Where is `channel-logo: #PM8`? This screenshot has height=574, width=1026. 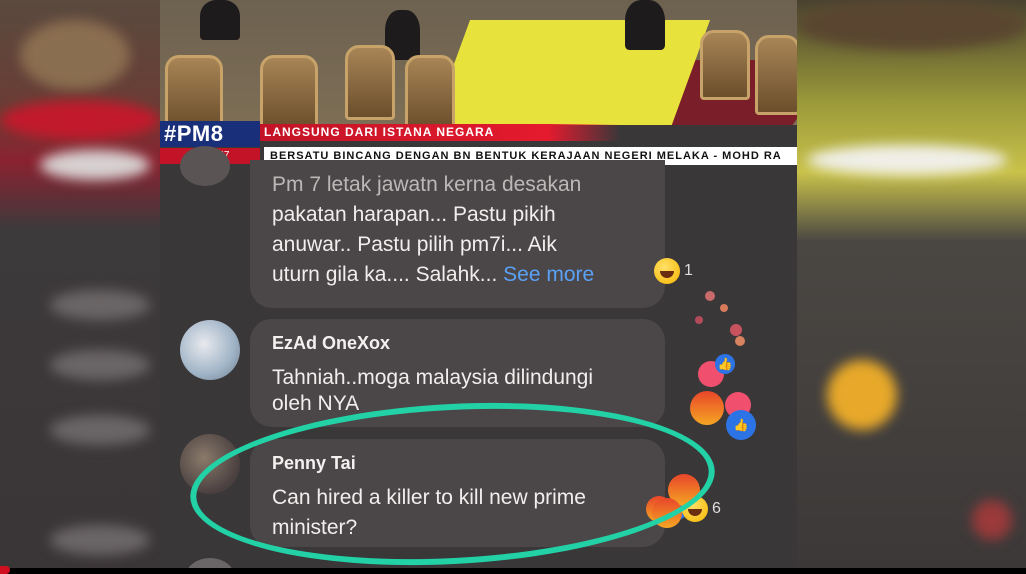 channel-logo: #PM8 is located at coordinates (210, 134).